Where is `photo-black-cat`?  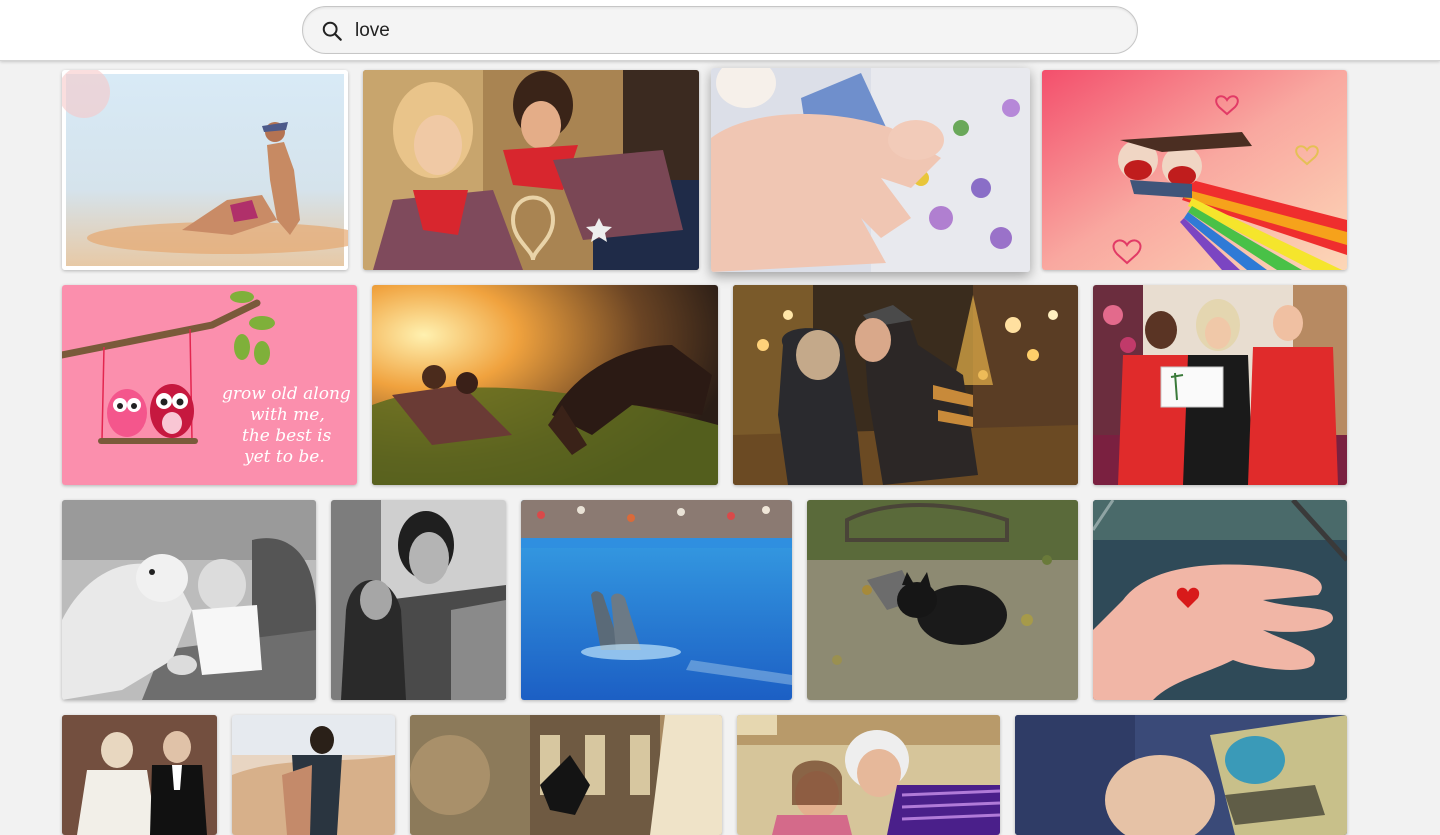
photo-black-cat is located at coordinates (942, 600).